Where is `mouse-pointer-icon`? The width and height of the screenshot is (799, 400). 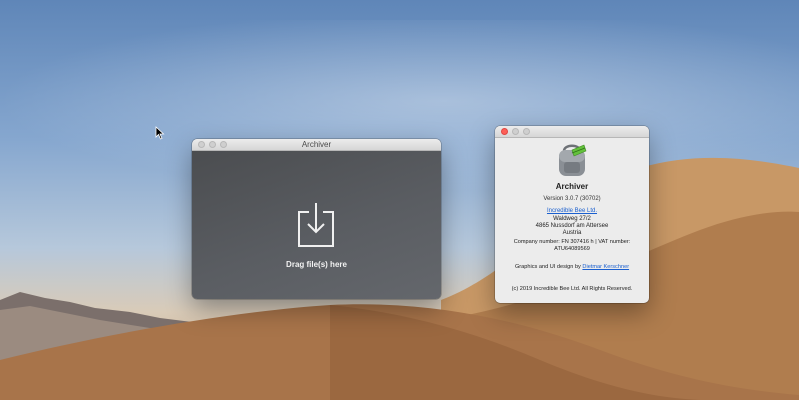
mouse-pointer-icon is located at coordinates (160, 133).